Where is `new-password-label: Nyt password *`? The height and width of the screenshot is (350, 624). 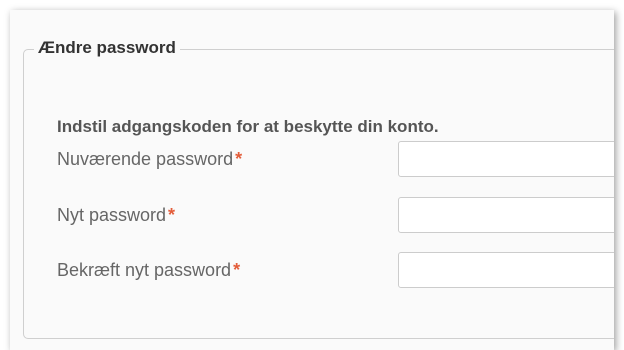
new-password-label: Nyt password * is located at coordinates (116, 215).